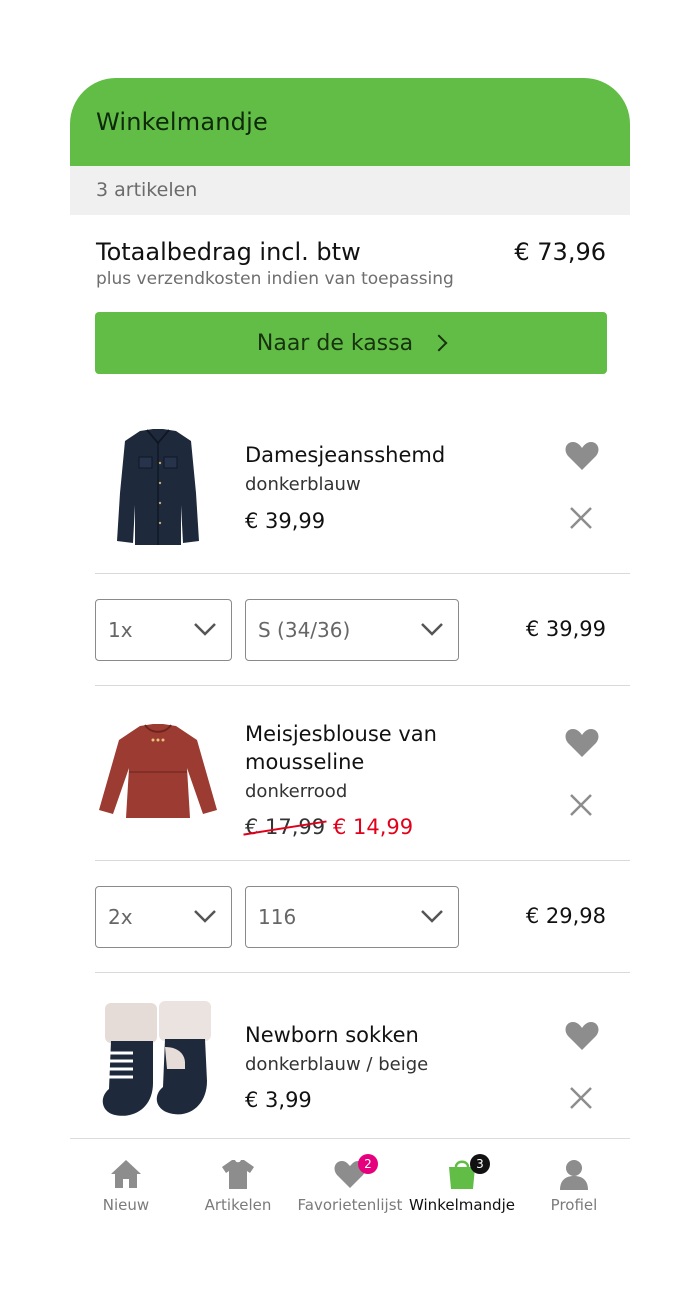 The width and height of the screenshot is (700, 1307). I want to click on line-total: € 39,99, so click(565, 629).